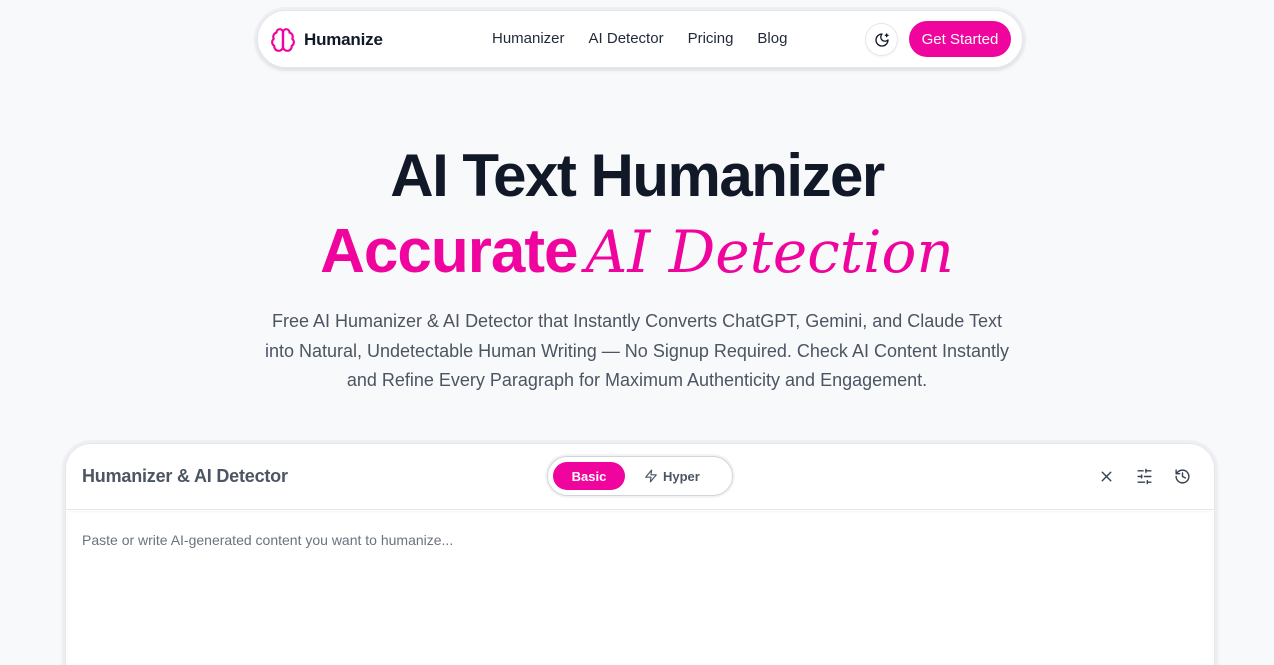 The image size is (1274, 665). I want to click on hero-subtitle-italic: AI Detection, so click(769, 252).